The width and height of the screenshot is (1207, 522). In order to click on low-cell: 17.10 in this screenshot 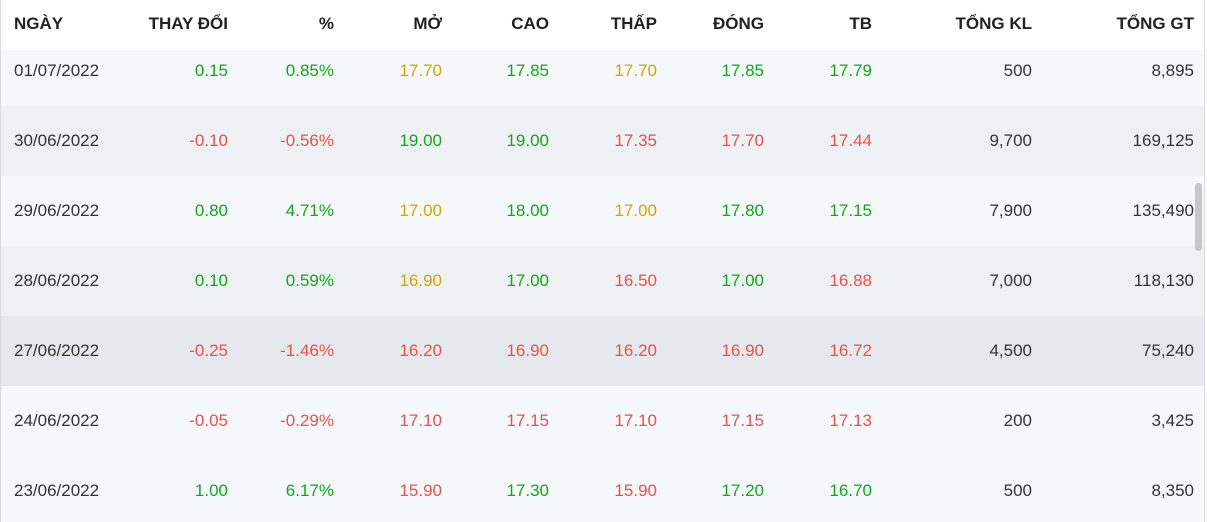, I will do `click(635, 420)`.